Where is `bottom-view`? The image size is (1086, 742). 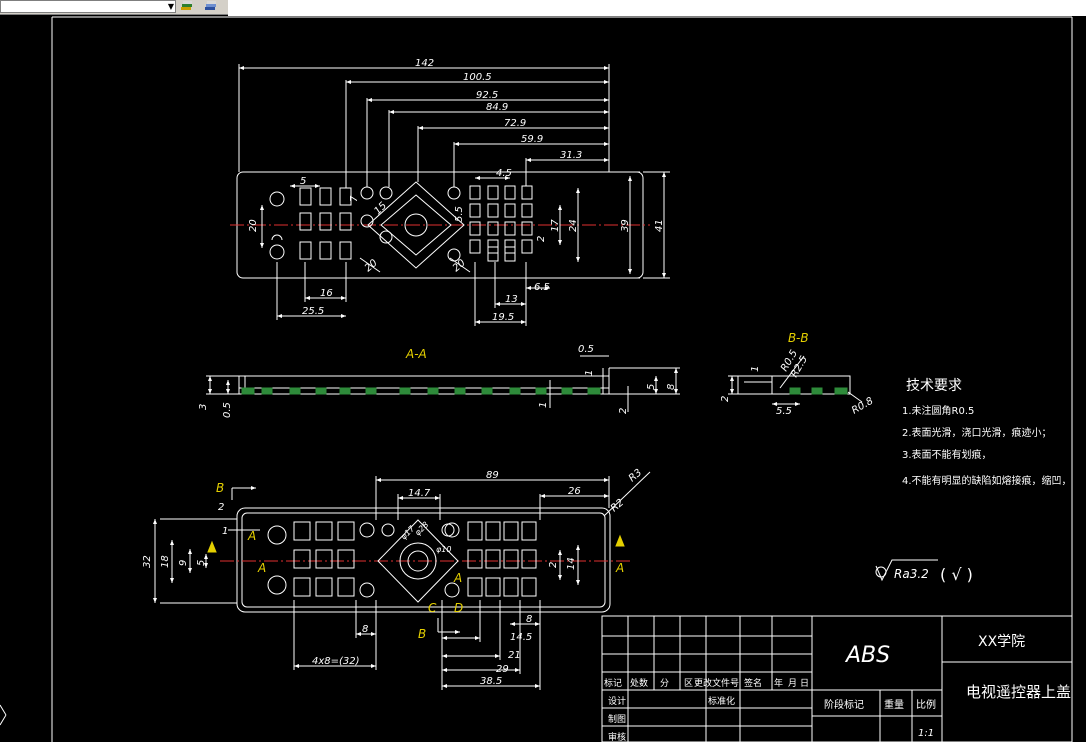 bottom-view is located at coordinates (402, 580).